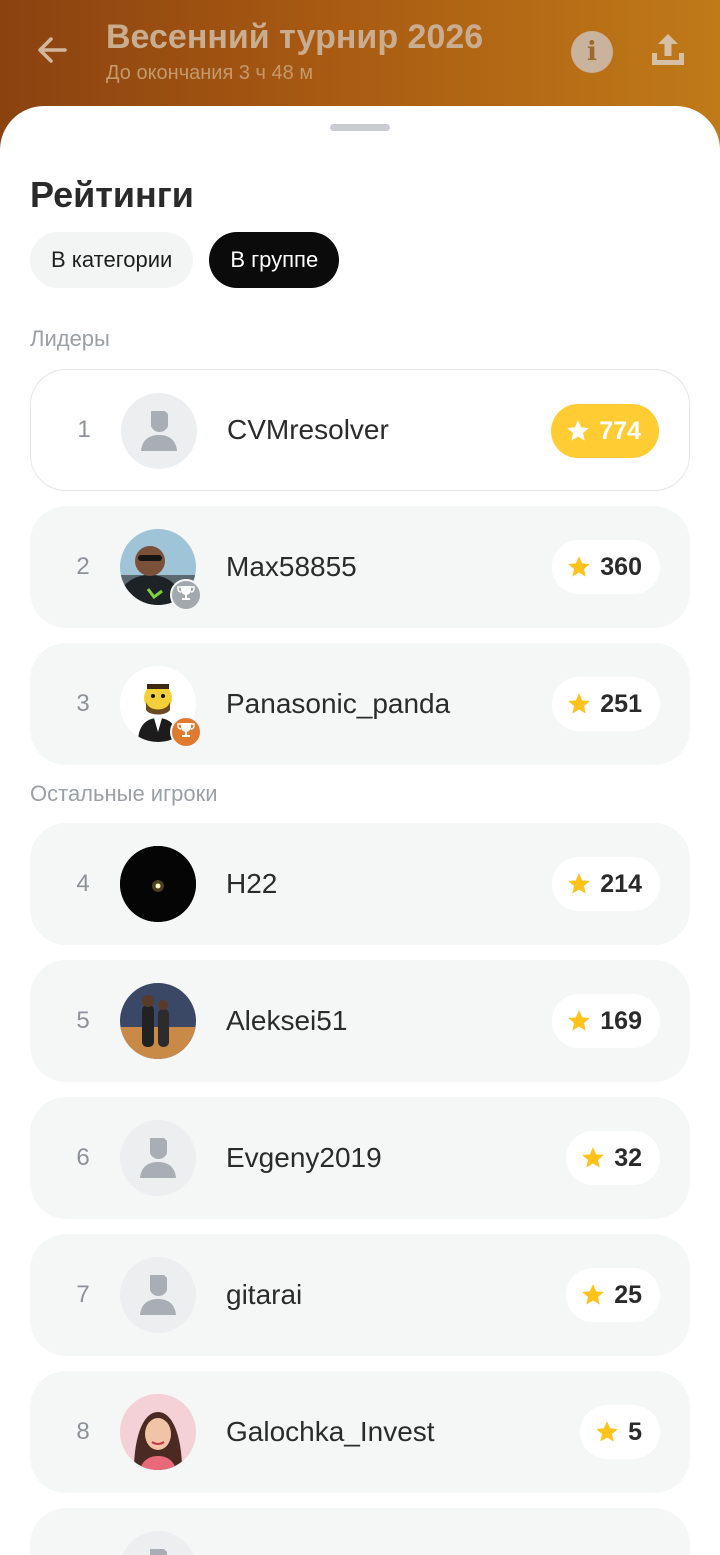 The height and width of the screenshot is (1555, 720). Describe the element at coordinates (613, 1295) in the screenshot. I see `score-badge: 25` at that location.